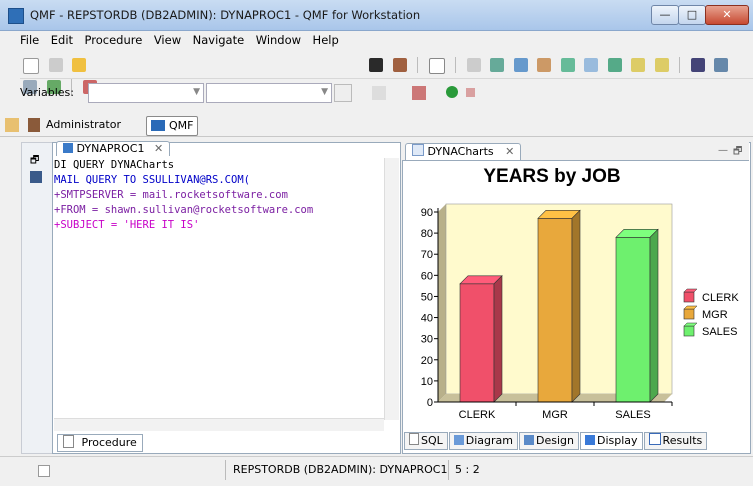 Image resolution: width=753 pixels, height=486 pixels. I want to click on y-tick-label: 10, so click(427, 382).